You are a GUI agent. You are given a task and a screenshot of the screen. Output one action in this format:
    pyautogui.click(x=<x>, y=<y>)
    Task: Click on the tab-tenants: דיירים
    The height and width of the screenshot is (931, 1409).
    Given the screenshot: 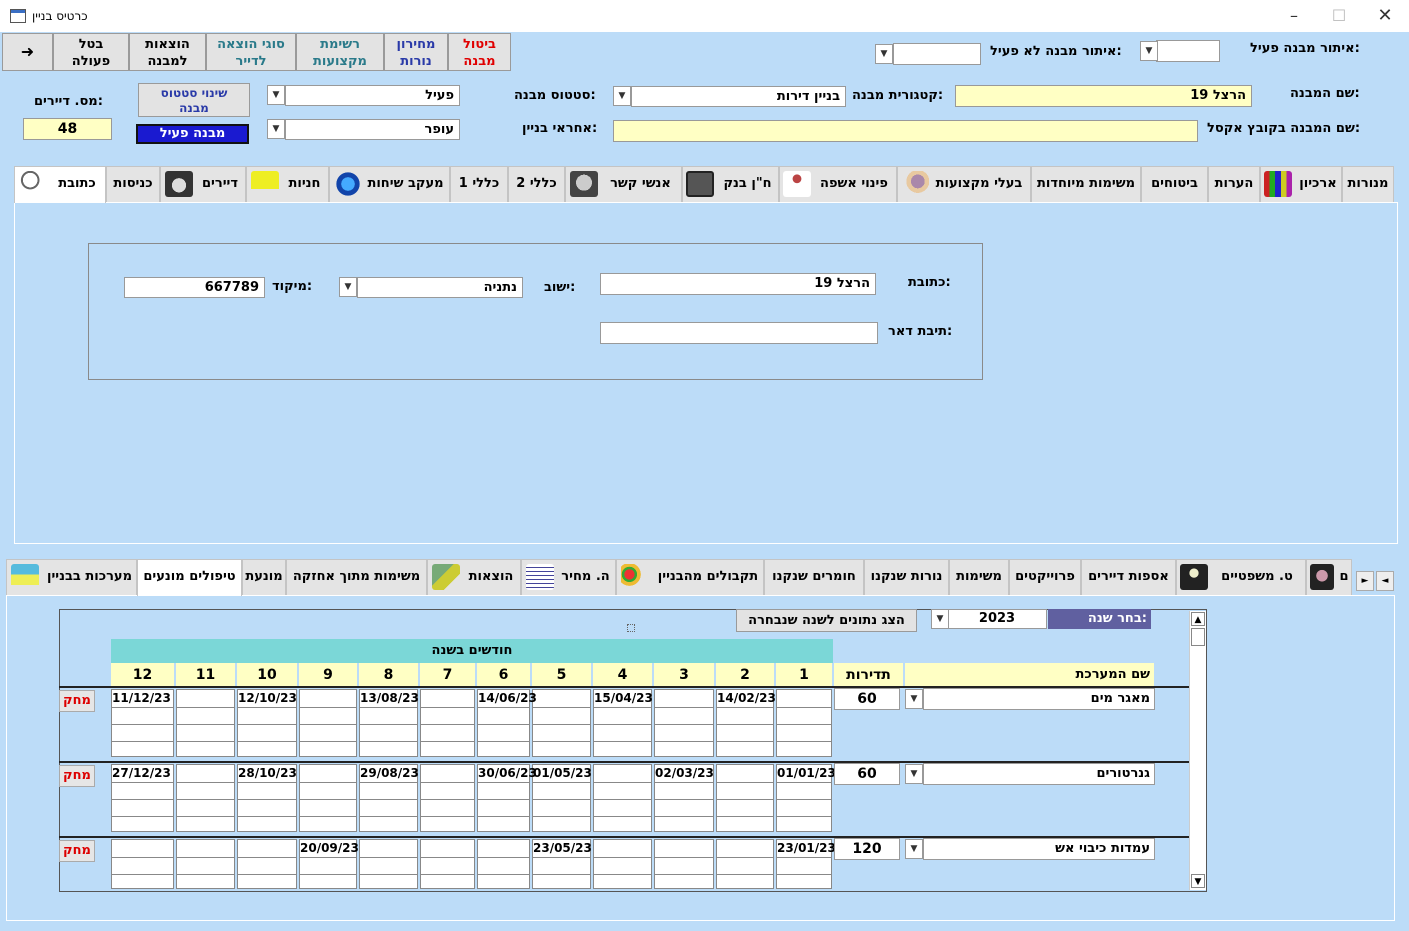 What is the action you would take?
    pyautogui.click(x=203, y=184)
    